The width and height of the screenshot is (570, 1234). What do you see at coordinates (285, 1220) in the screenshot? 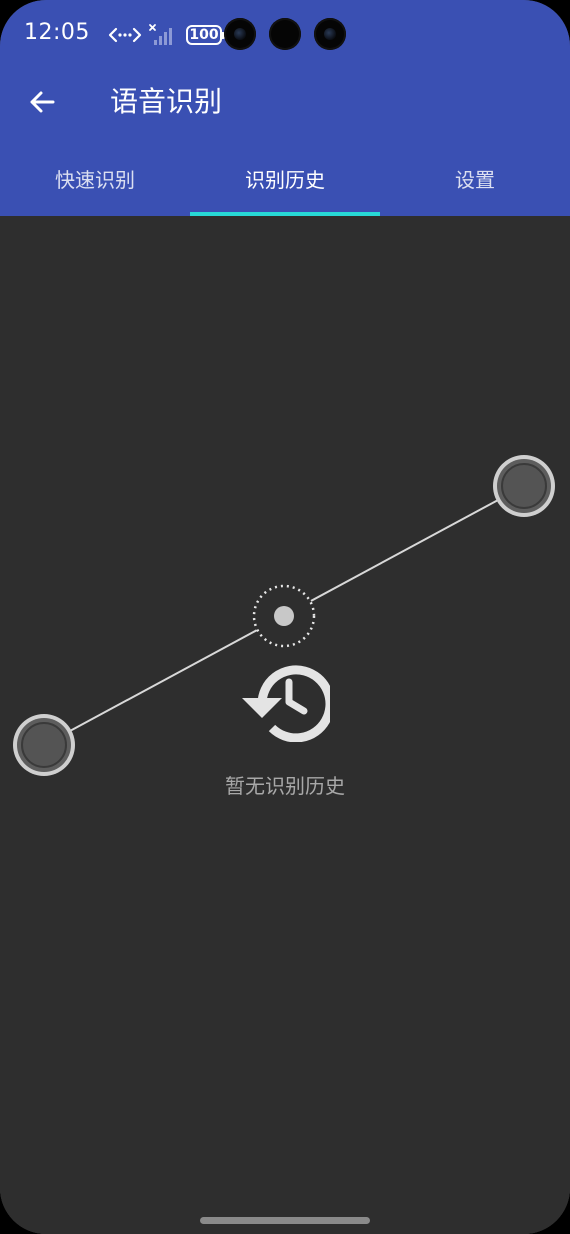
I see `home-indicator` at bounding box center [285, 1220].